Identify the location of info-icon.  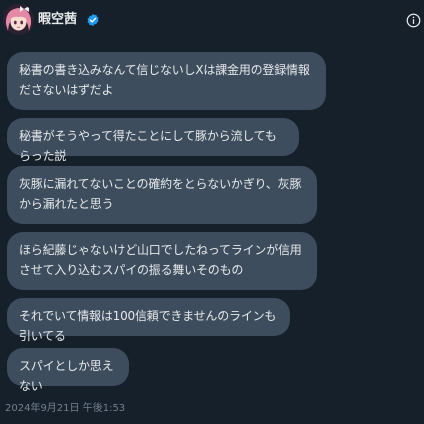
(413, 20).